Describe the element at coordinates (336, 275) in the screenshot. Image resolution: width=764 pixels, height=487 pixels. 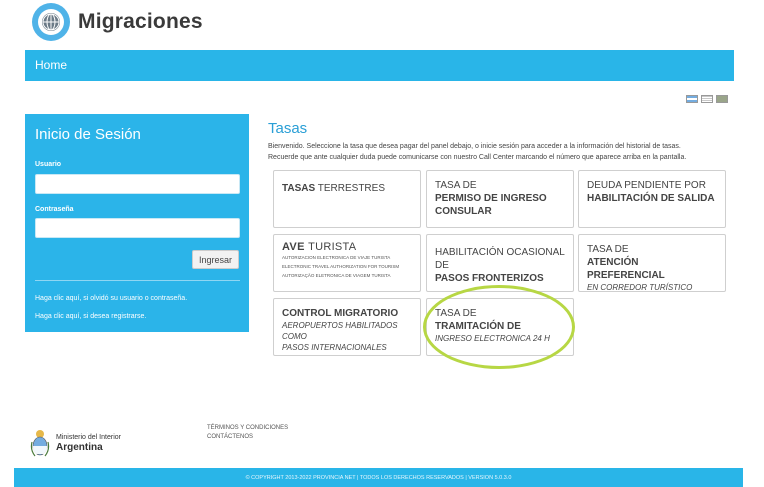
I see `ave-text-pt: AUTORIZAÇÃO ELETRONICA DE VIAGEM TURISTA` at that location.